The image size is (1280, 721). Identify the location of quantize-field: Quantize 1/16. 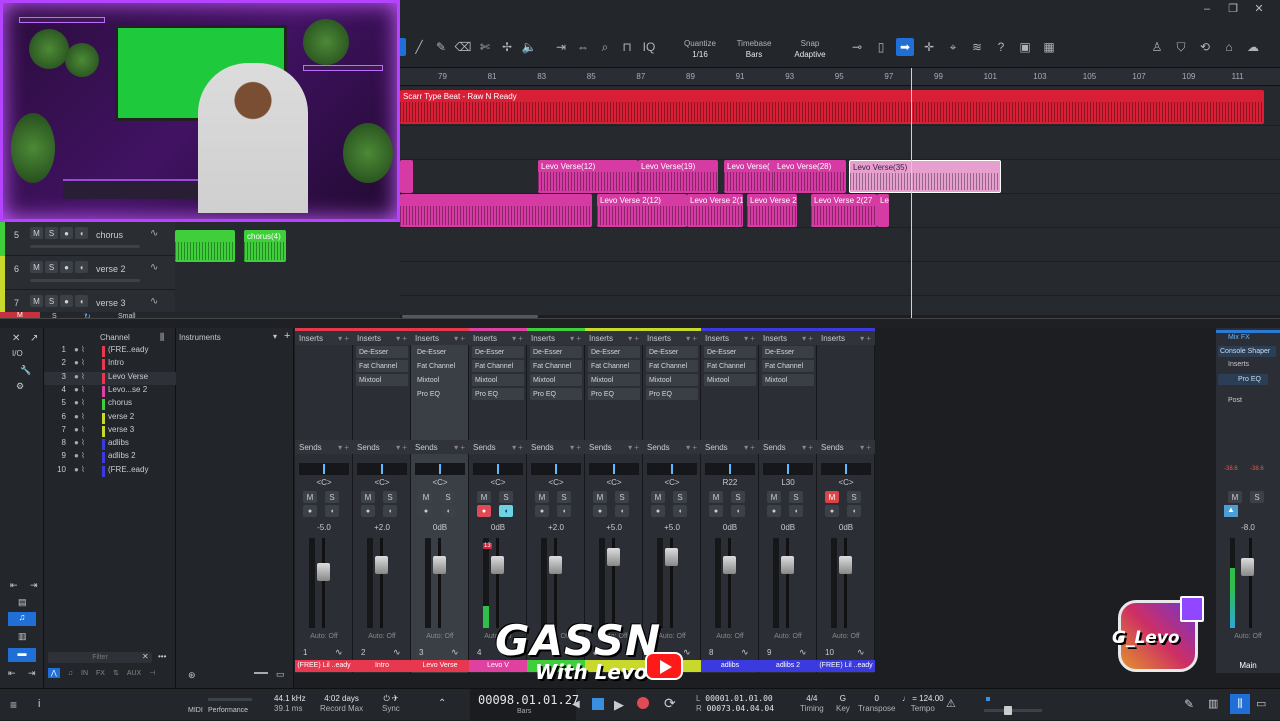
(700, 49).